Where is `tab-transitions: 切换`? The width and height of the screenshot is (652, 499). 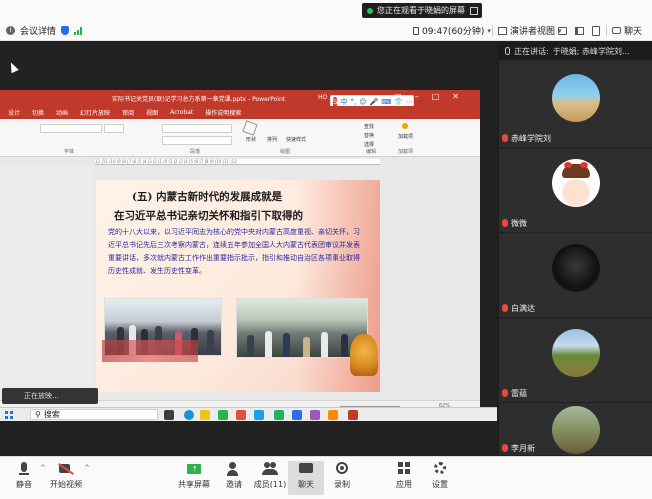 tab-transitions: 切换 is located at coordinates (38, 112).